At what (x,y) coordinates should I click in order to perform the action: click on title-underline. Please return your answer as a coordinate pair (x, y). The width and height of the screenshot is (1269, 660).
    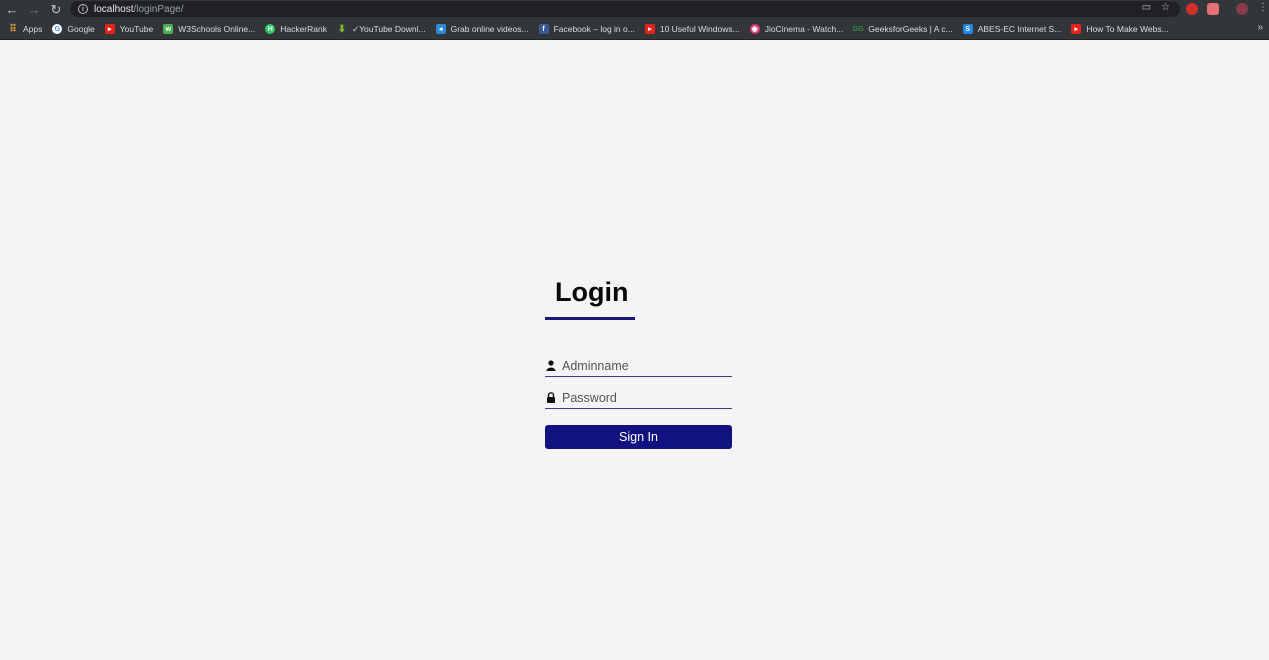
    Looking at the image, I should click on (590, 318).